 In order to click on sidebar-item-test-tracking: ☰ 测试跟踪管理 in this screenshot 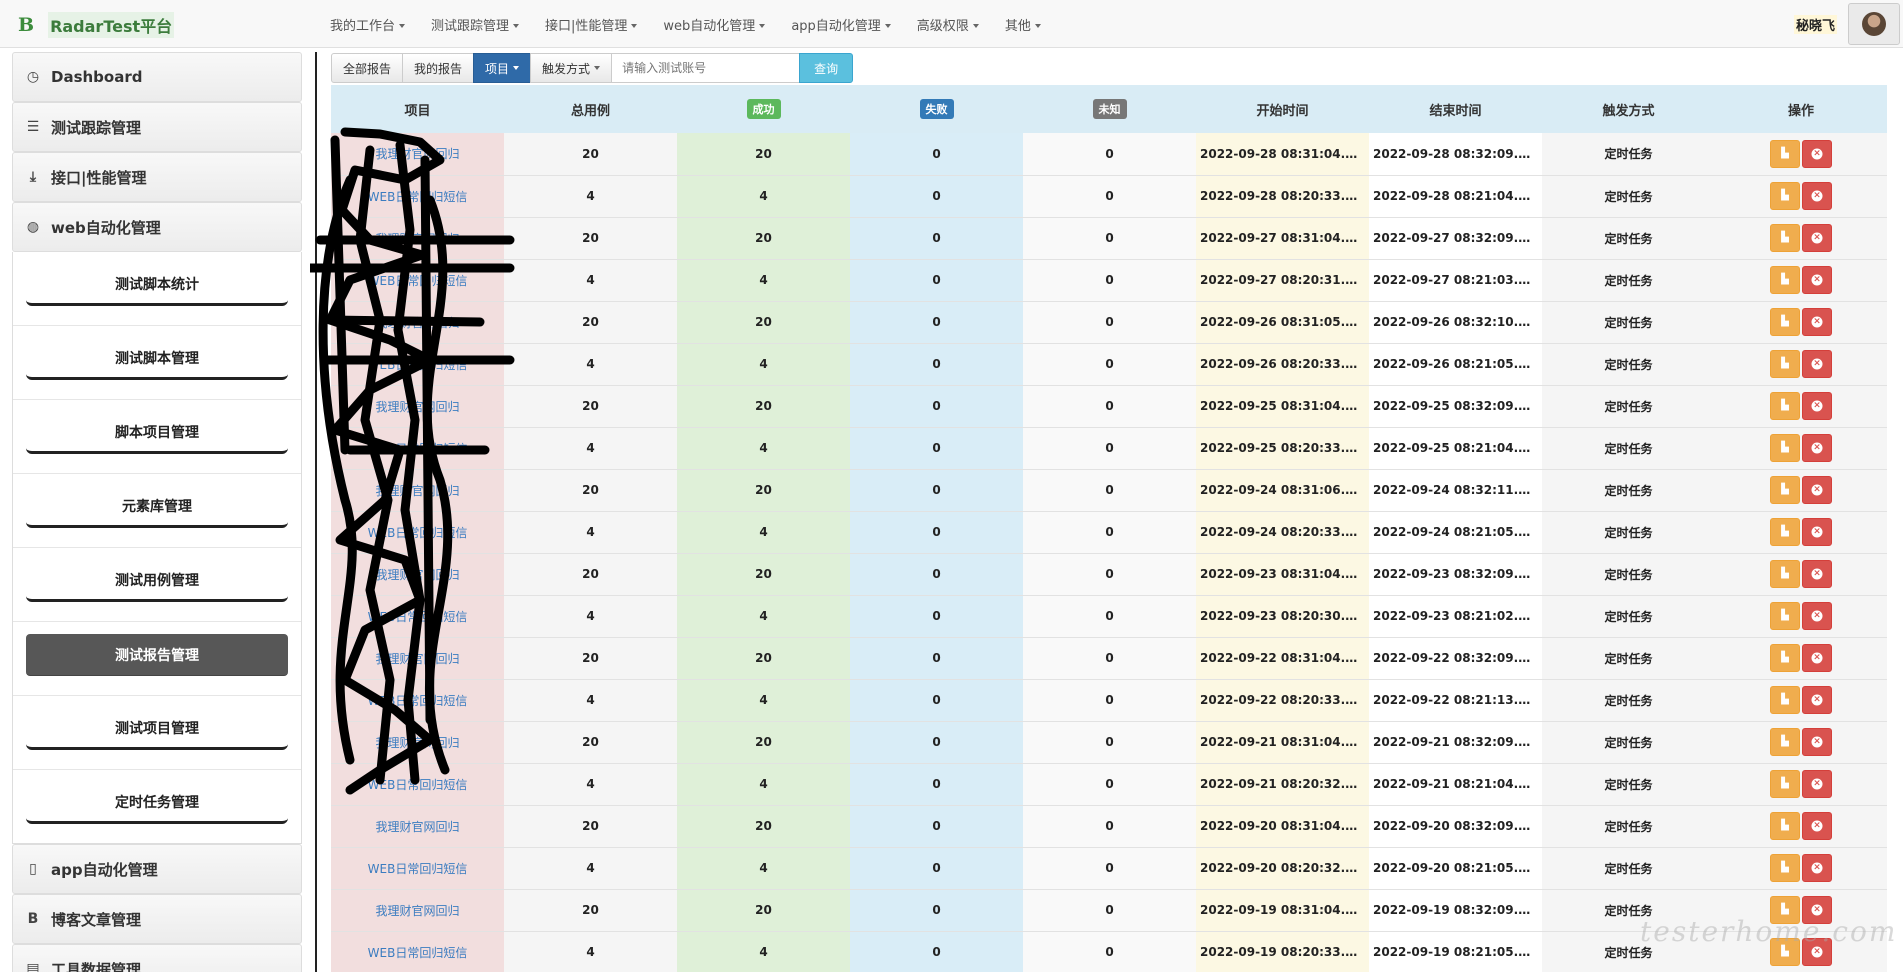, I will do `click(157, 127)`.